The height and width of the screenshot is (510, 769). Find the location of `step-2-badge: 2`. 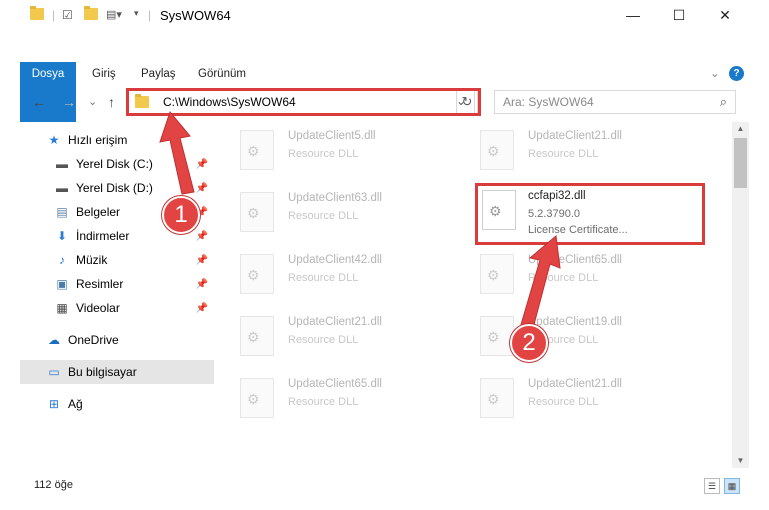

step-2-badge: 2 is located at coordinates (529, 343).